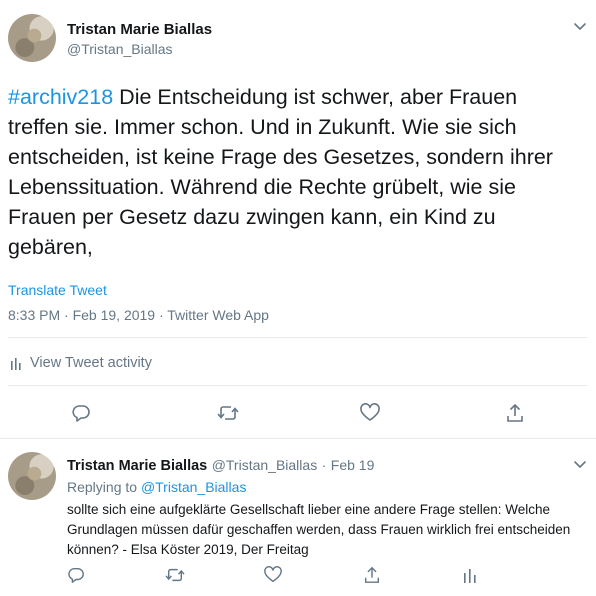 This screenshot has height=596, width=596. I want to click on view-tweet-activity-button: View Tweet activity, so click(80, 363).